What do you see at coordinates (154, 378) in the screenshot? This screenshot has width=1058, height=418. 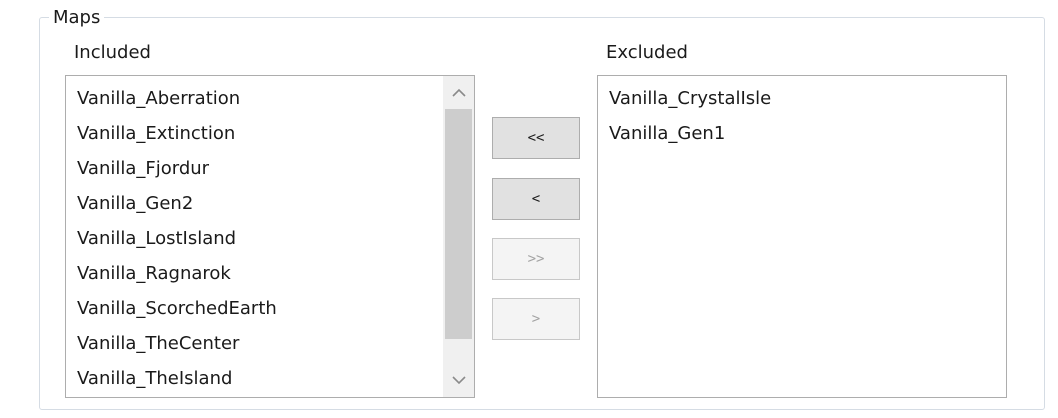 I see `list-item: Vanilla_TheIsland` at bounding box center [154, 378].